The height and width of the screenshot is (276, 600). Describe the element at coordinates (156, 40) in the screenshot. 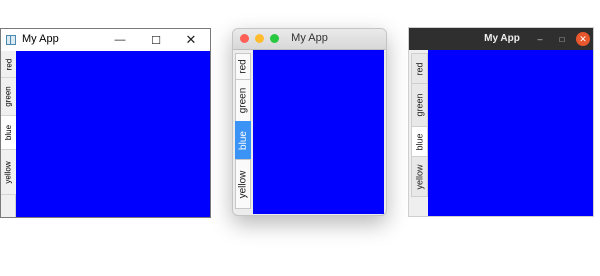

I see `maximize-icon: ☐` at that location.